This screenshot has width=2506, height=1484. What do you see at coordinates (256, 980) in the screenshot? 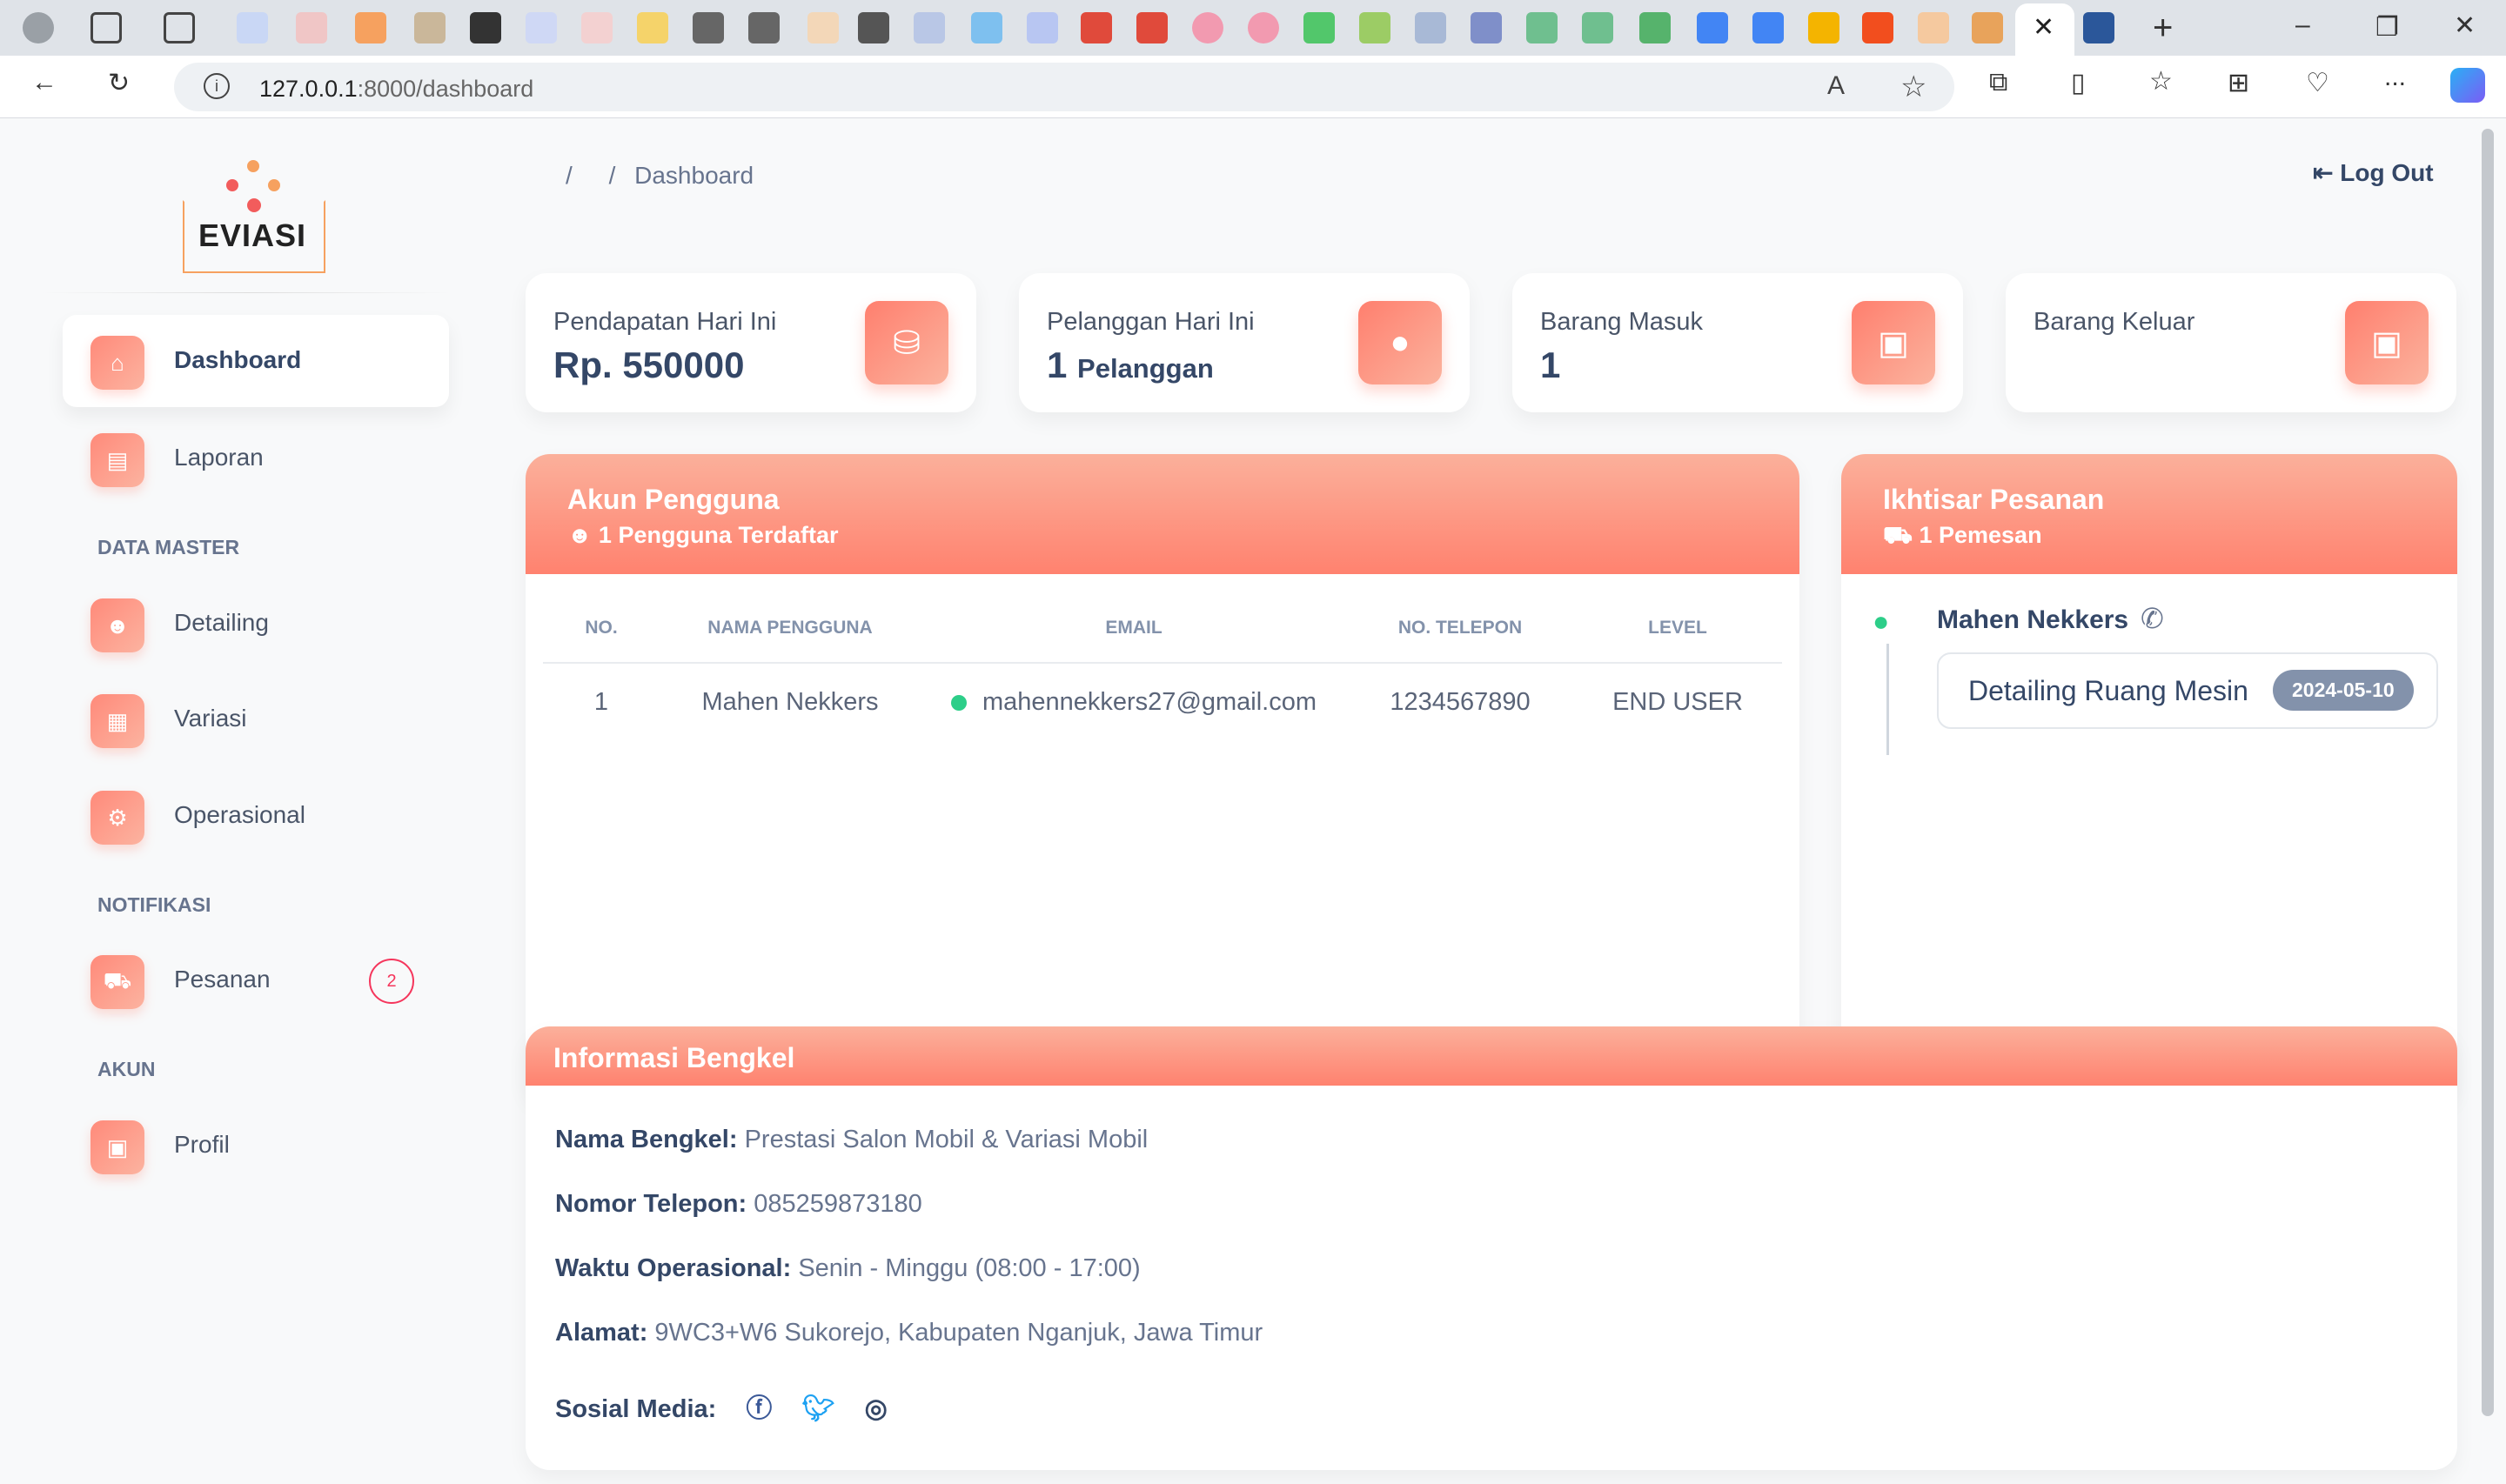
I see `sidebar-item-pesanan: ⛟ Pesanan 2` at bounding box center [256, 980].